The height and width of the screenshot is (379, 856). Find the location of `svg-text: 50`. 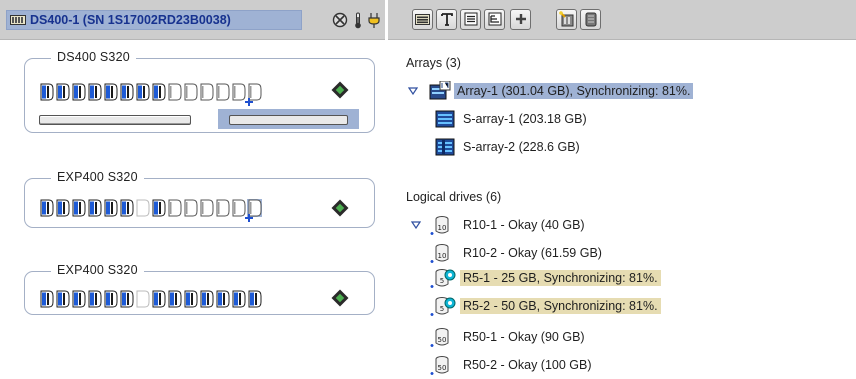

svg-text: 50 is located at coordinates (442, 368).